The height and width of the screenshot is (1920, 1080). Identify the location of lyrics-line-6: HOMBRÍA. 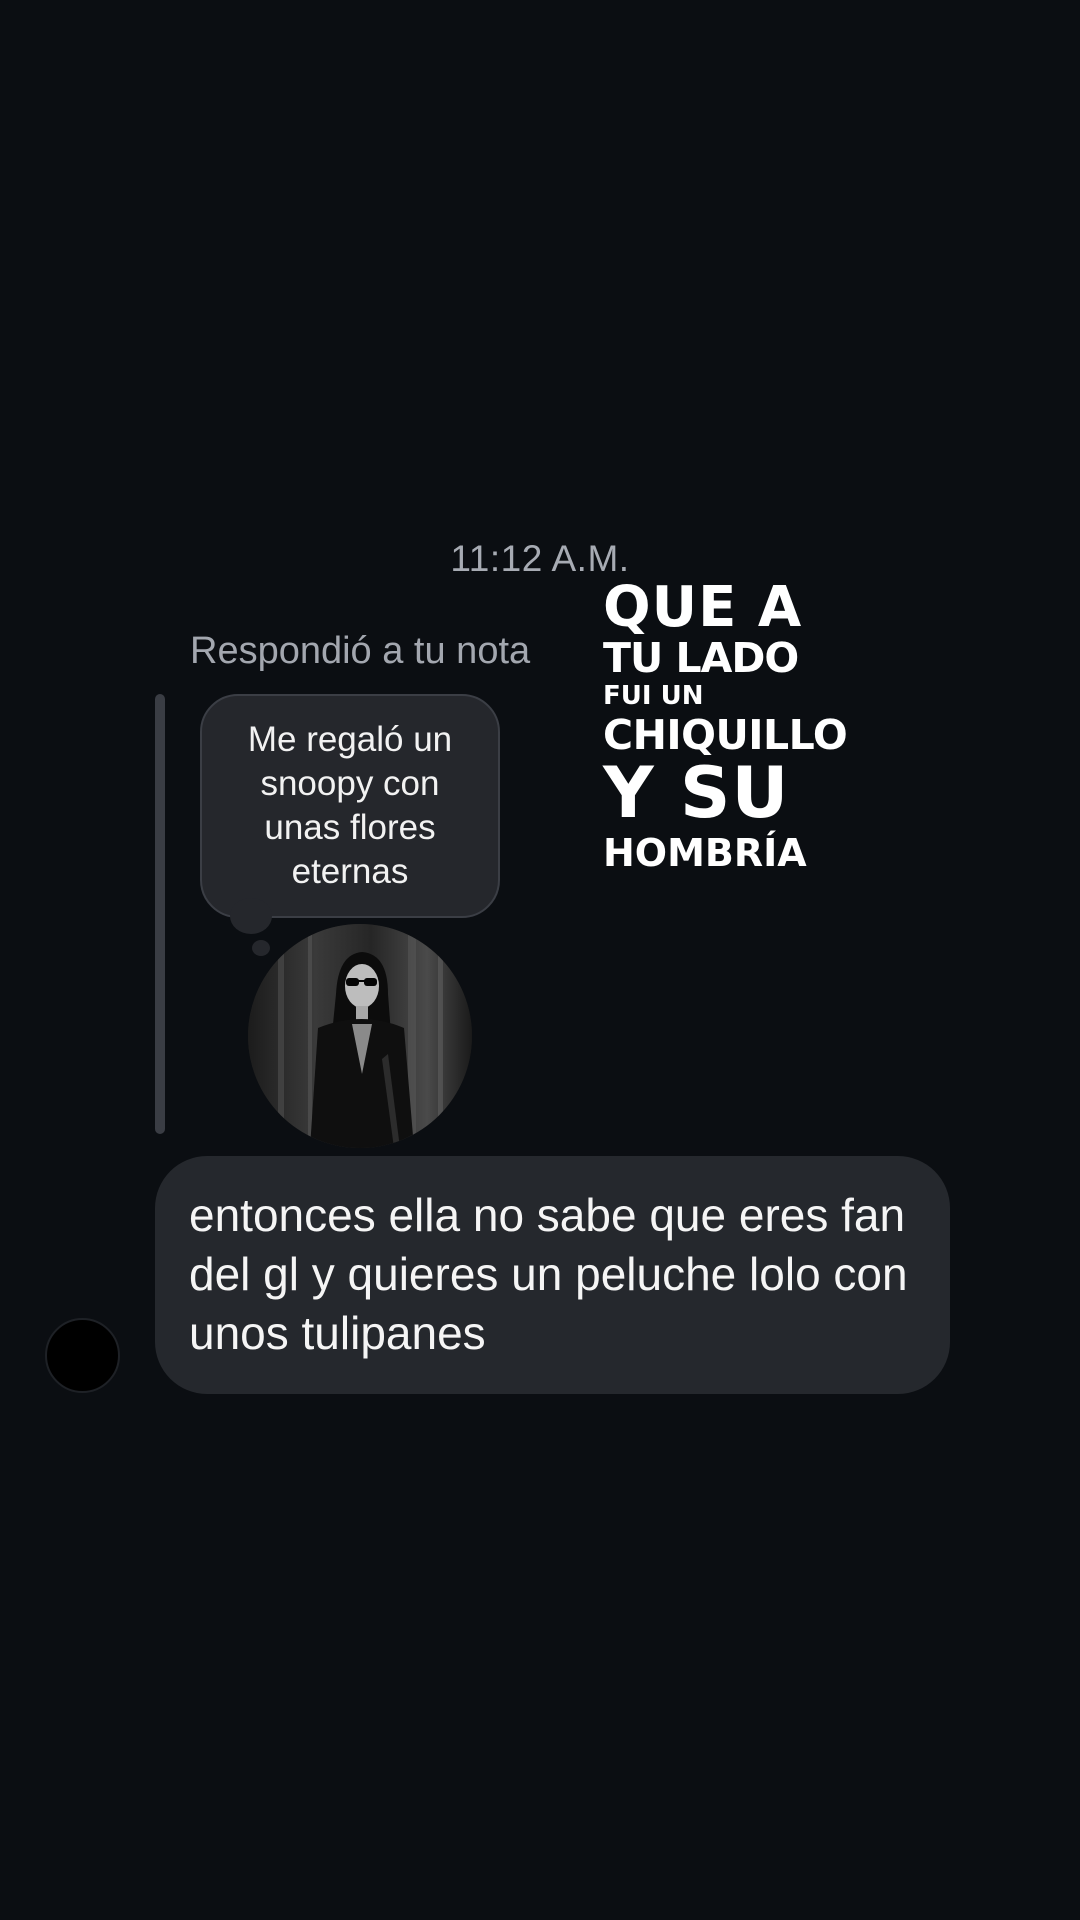
(705, 853).